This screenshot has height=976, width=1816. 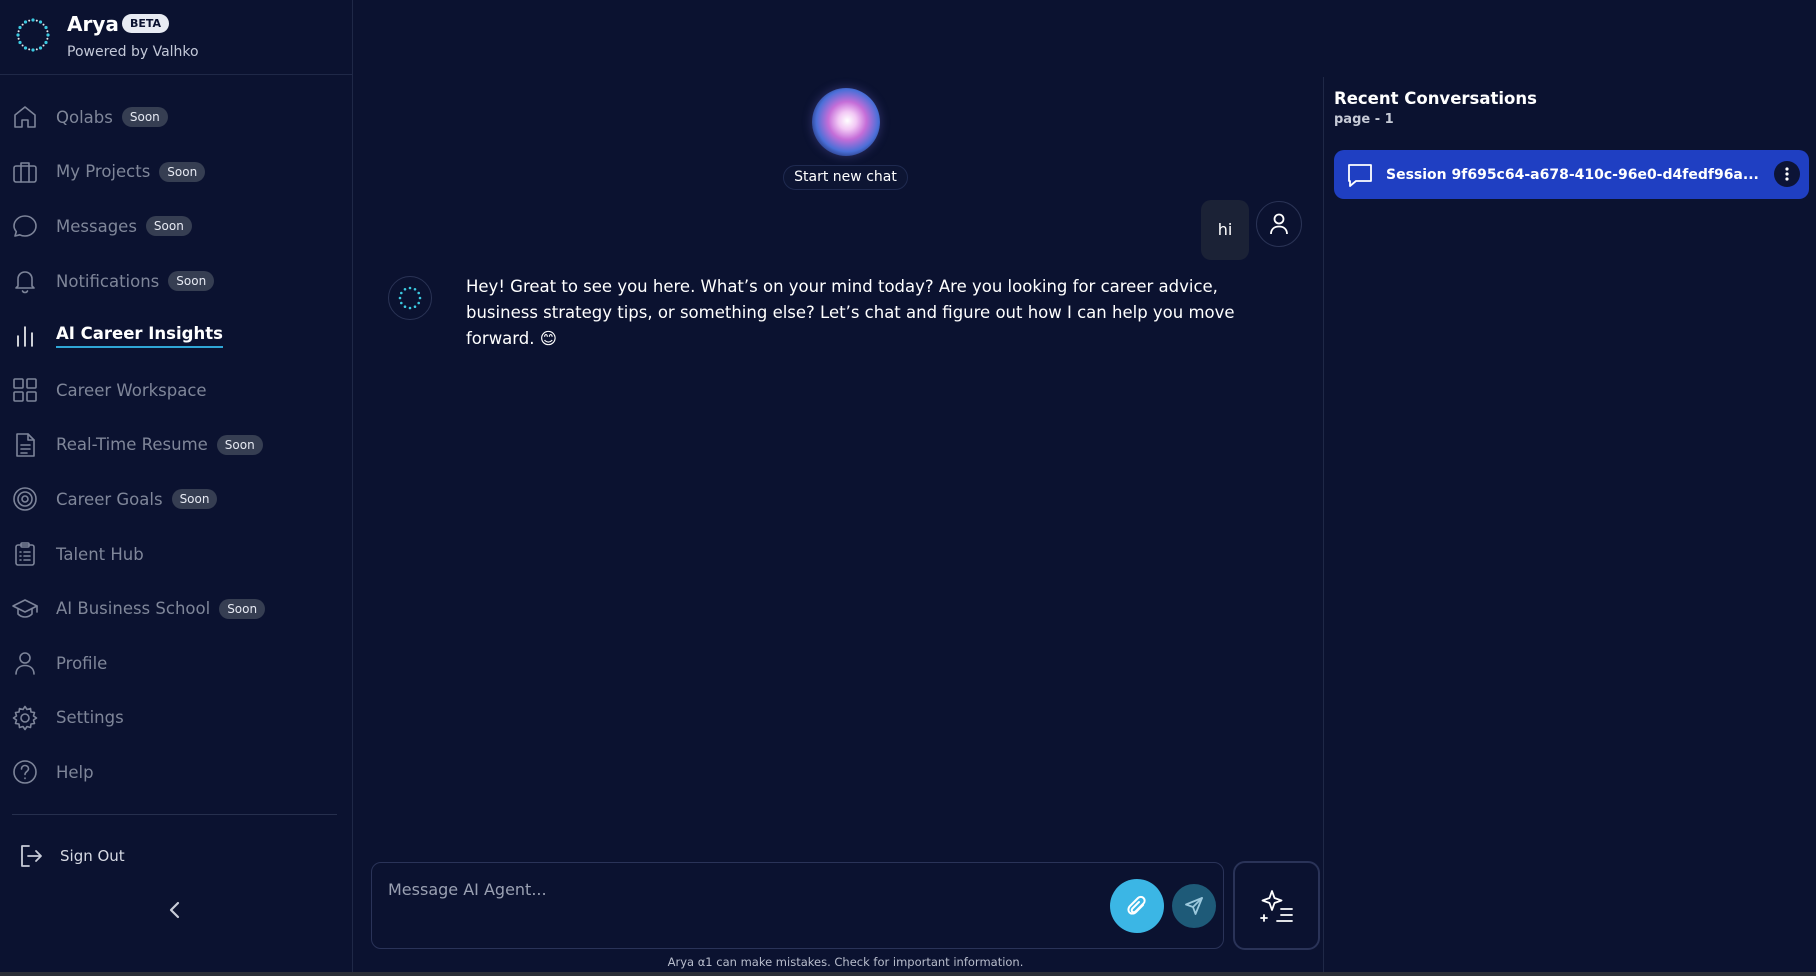 I want to click on document-icon, so click(x=25, y=445).